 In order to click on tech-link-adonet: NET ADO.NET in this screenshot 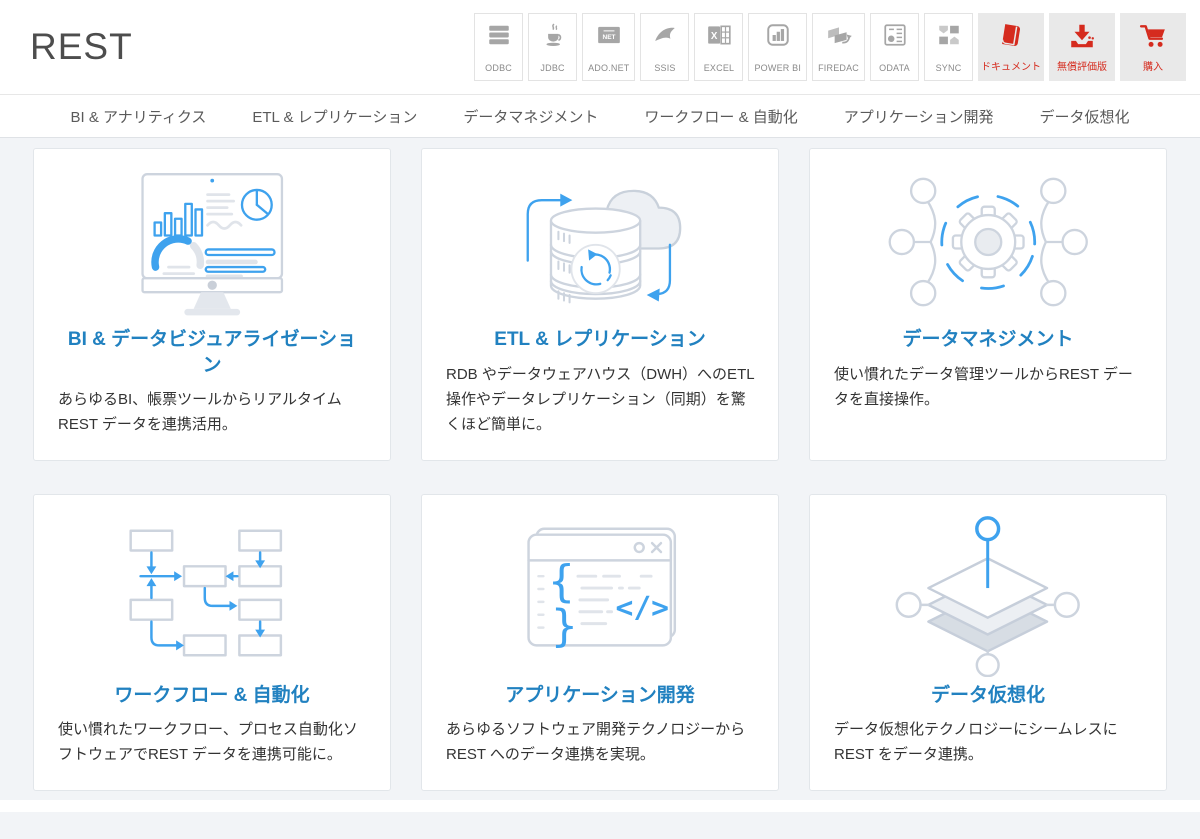, I will do `click(609, 47)`.